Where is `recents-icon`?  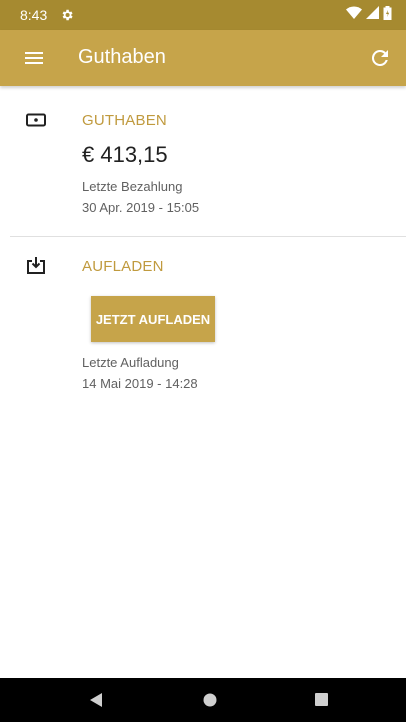
recents-icon is located at coordinates (321, 699).